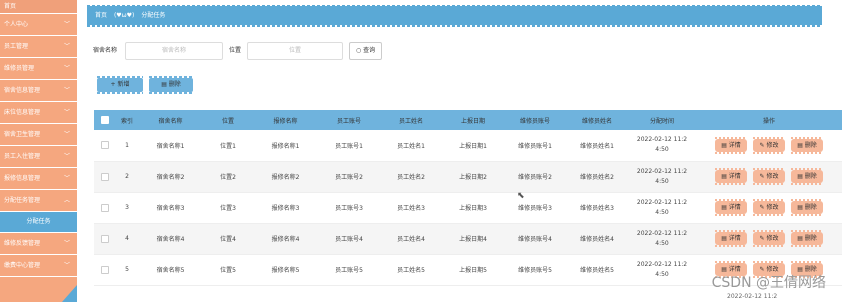  What do you see at coordinates (22, 178) in the screenshot?
I see `sidebar-item-label: 报修信息管理` at bounding box center [22, 178].